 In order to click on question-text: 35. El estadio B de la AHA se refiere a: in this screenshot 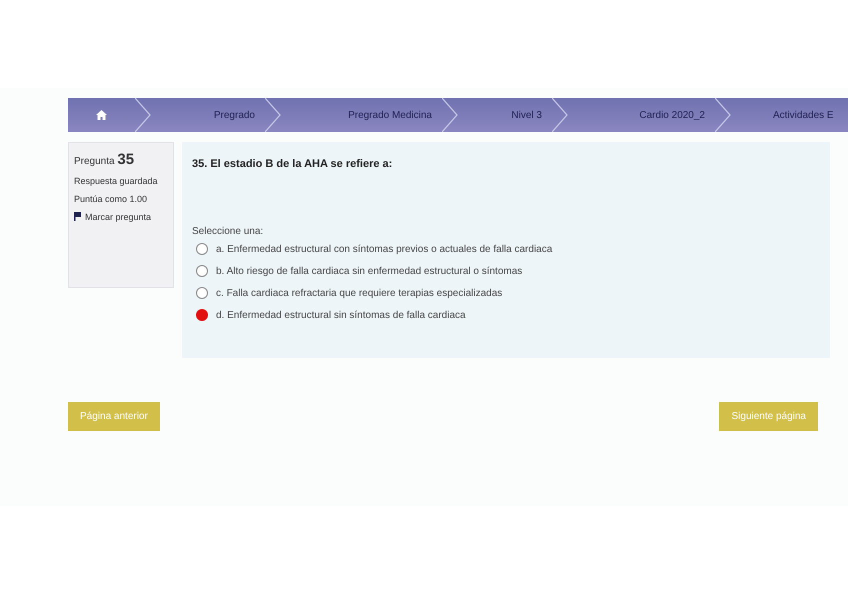, I will do `click(293, 164)`.